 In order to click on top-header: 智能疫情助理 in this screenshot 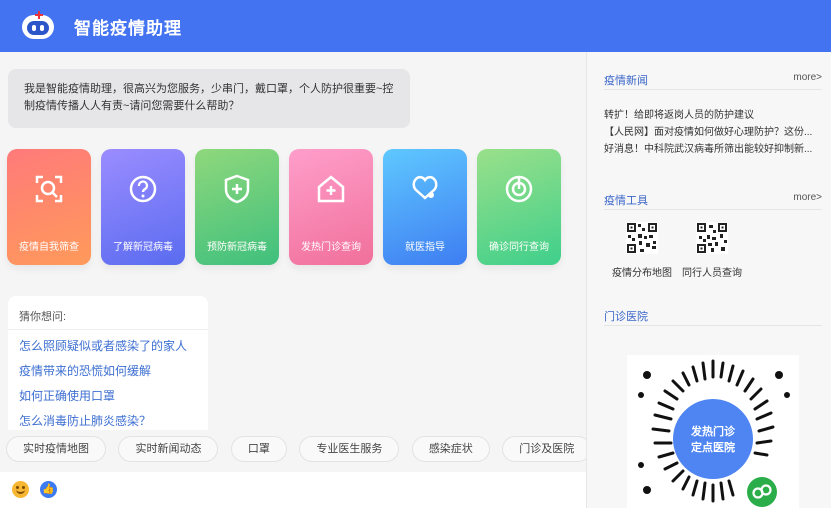, I will do `click(415, 26)`.